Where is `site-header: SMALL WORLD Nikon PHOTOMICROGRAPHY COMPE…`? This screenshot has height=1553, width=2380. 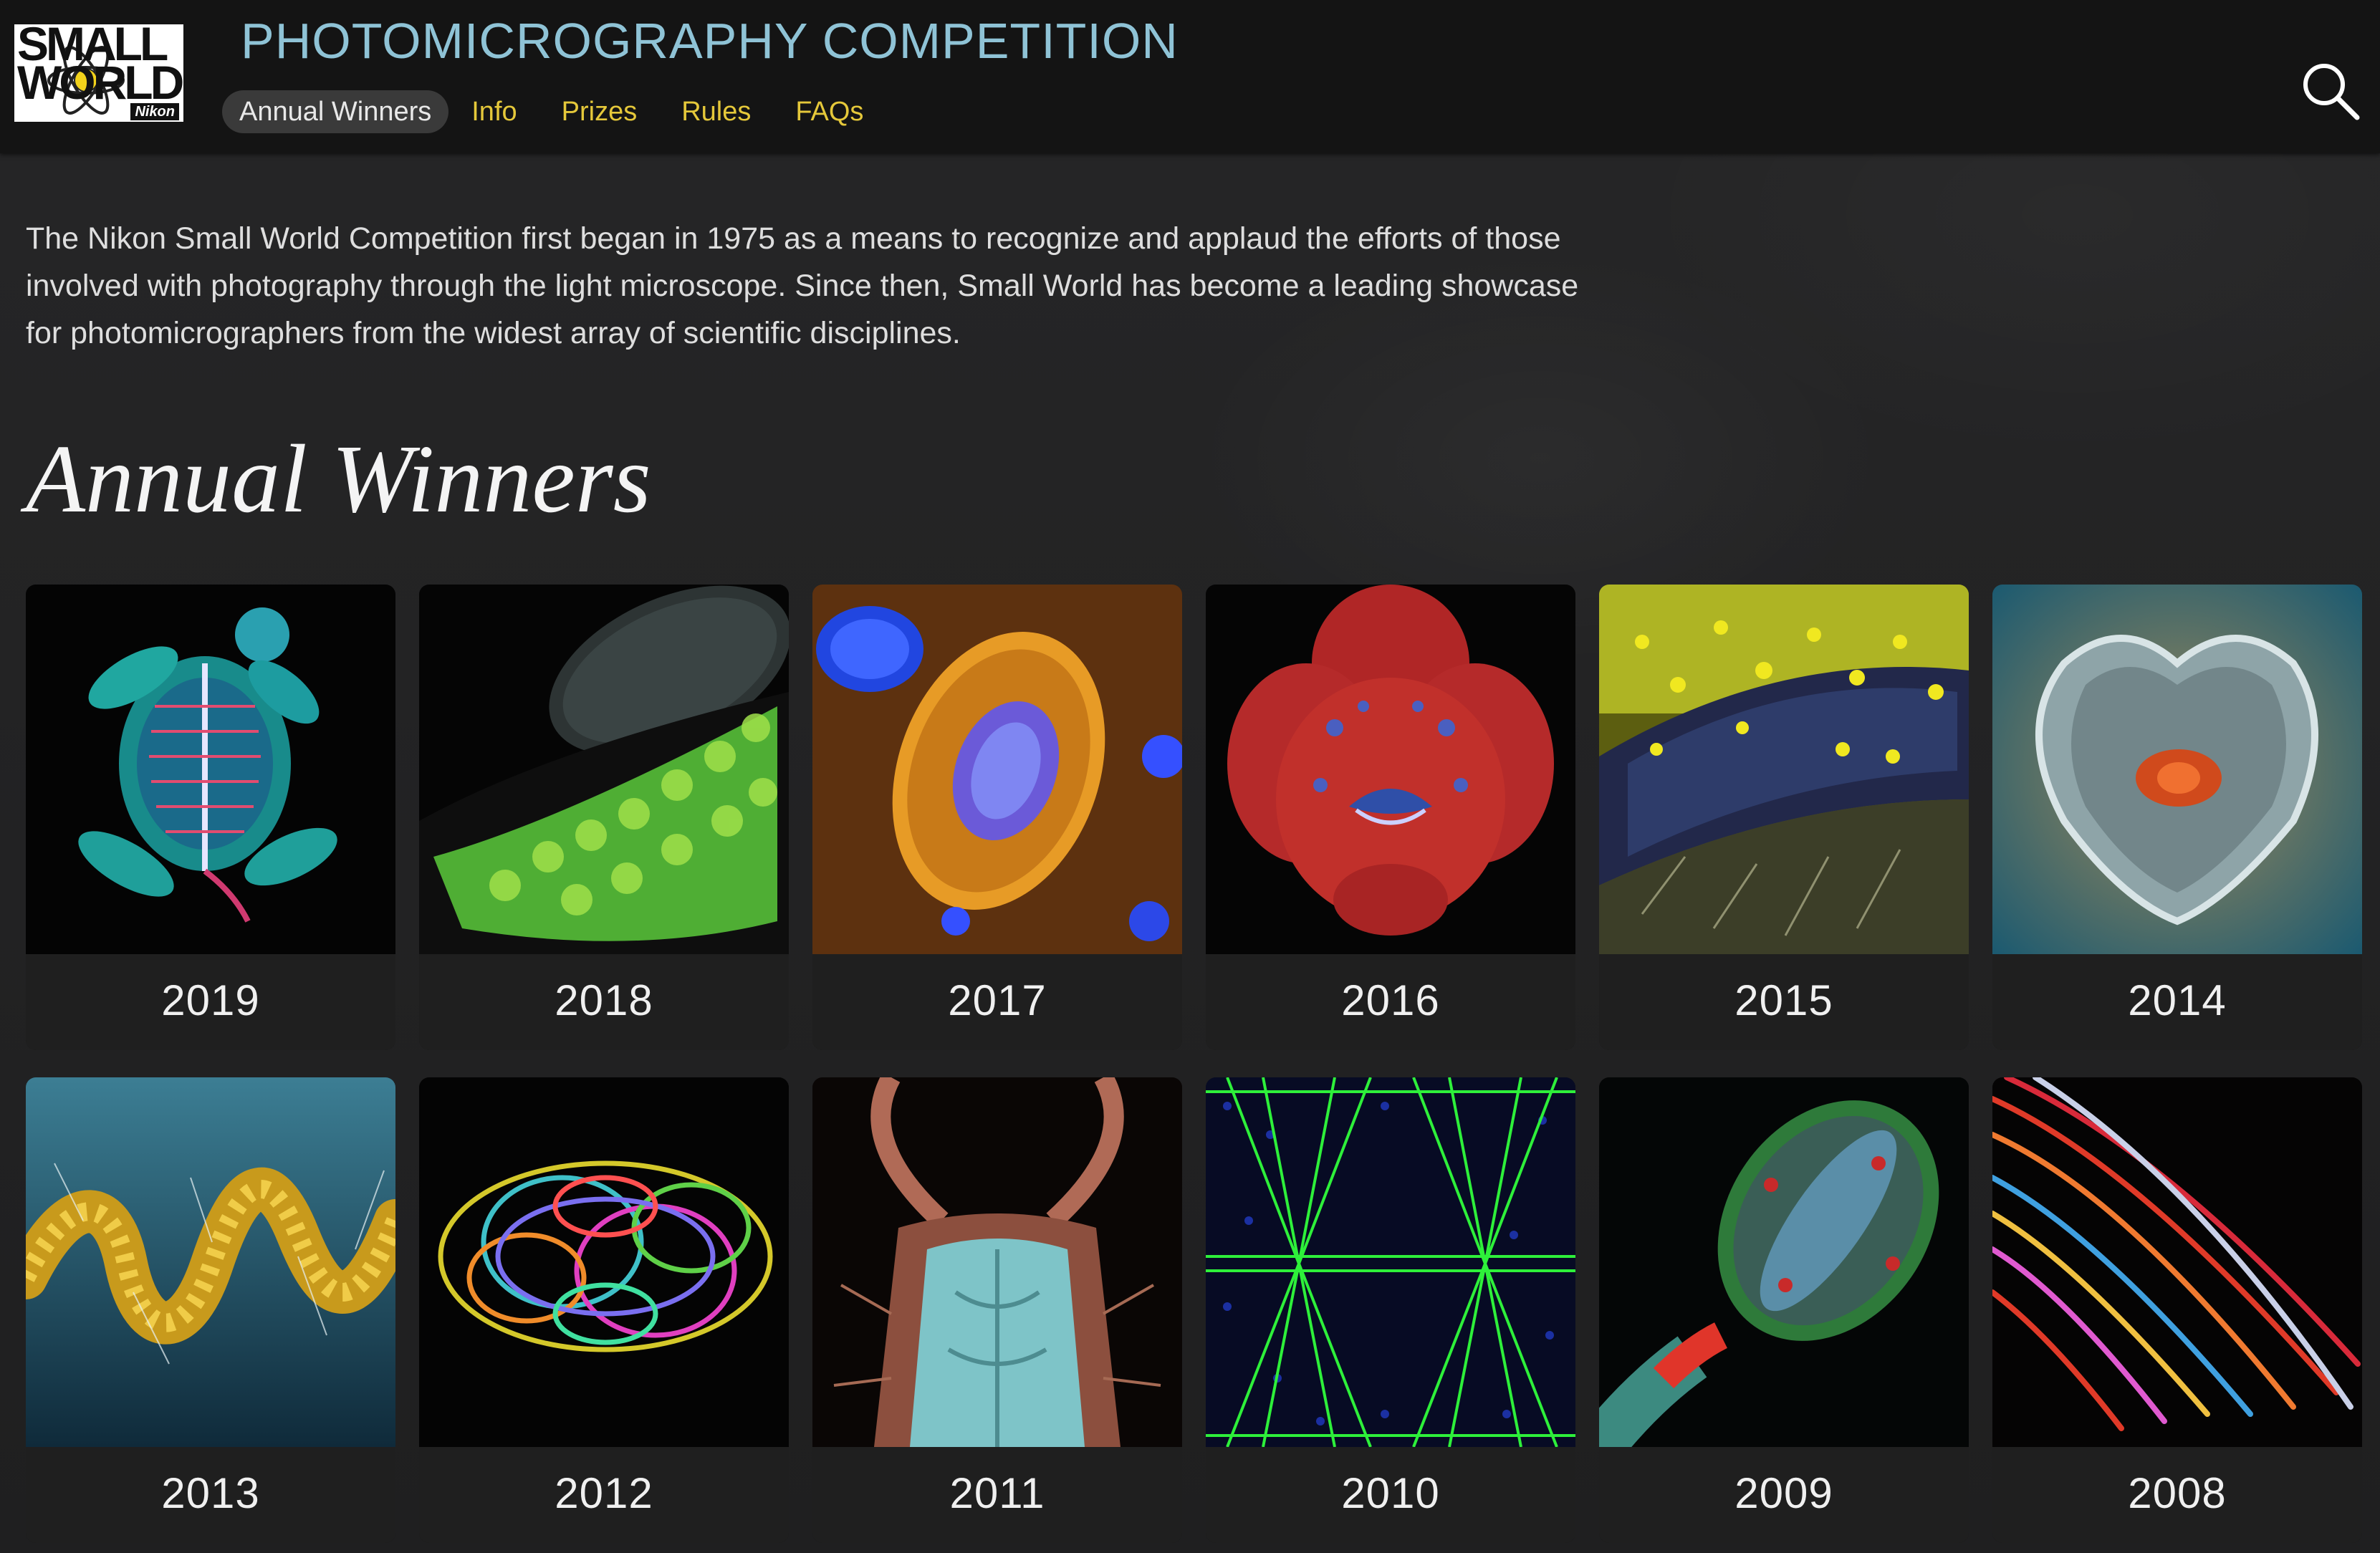 site-header: SMALL WORLD Nikon PHOTOMICROGRAPHY COMPE… is located at coordinates (1190, 76).